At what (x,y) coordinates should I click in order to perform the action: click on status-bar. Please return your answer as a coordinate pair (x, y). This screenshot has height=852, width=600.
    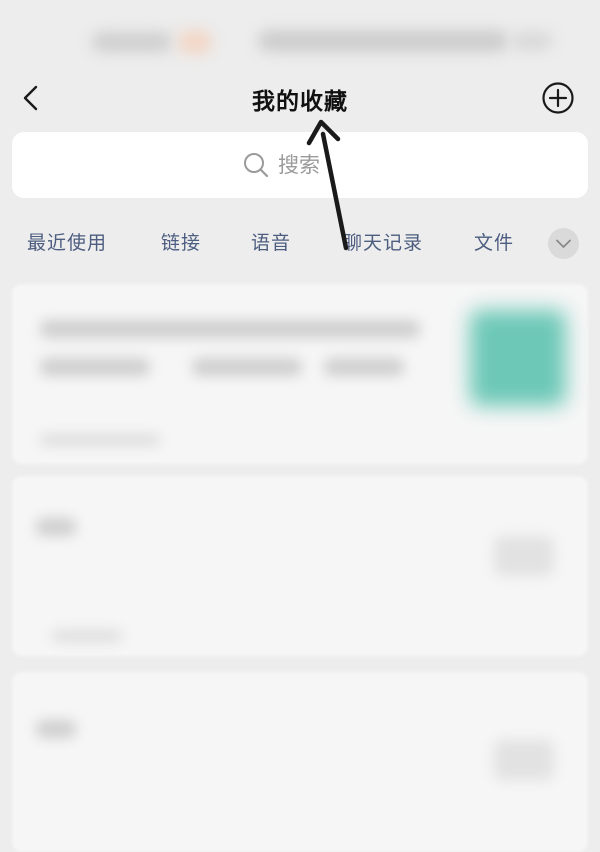
    Looking at the image, I should click on (300, 36).